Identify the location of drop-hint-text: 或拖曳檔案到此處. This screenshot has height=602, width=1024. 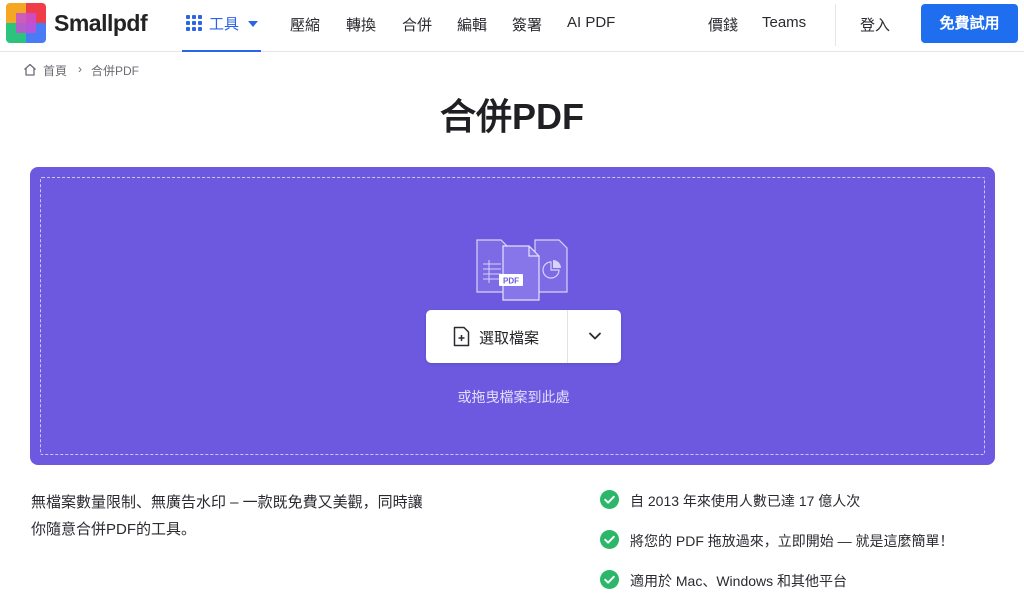
(513, 397).